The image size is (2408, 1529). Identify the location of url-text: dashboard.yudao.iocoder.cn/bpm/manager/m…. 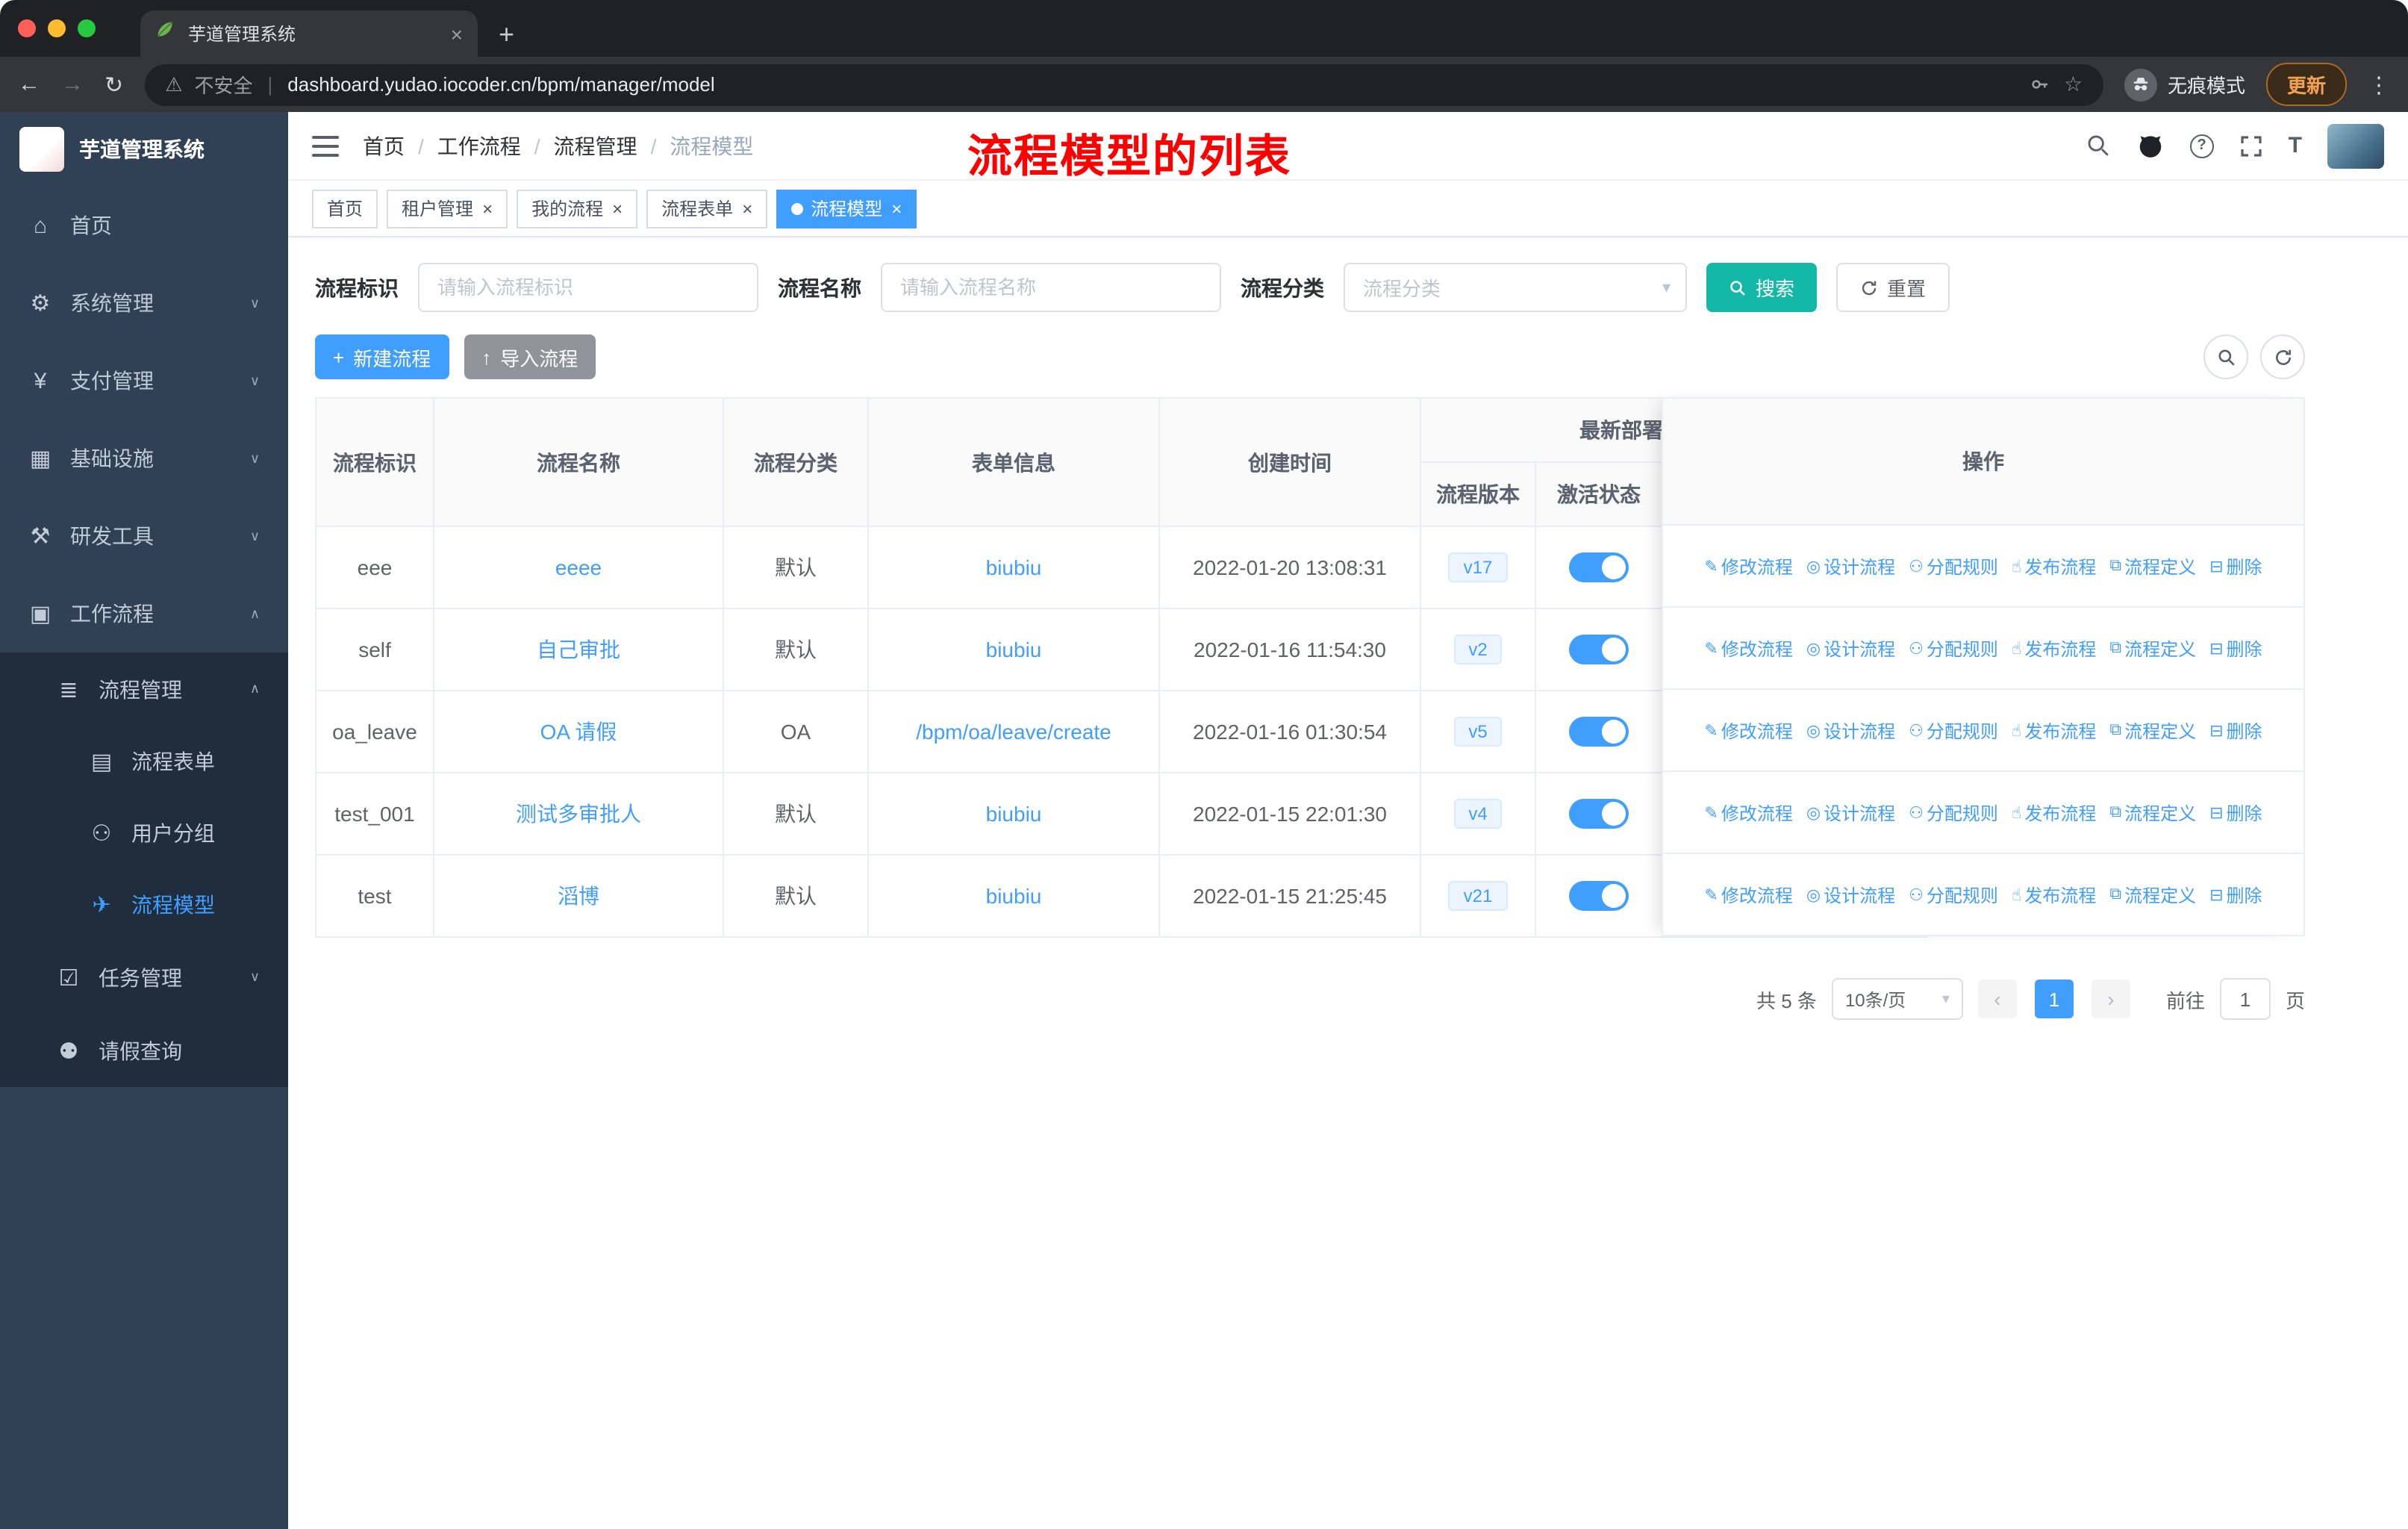
(1152, 84).